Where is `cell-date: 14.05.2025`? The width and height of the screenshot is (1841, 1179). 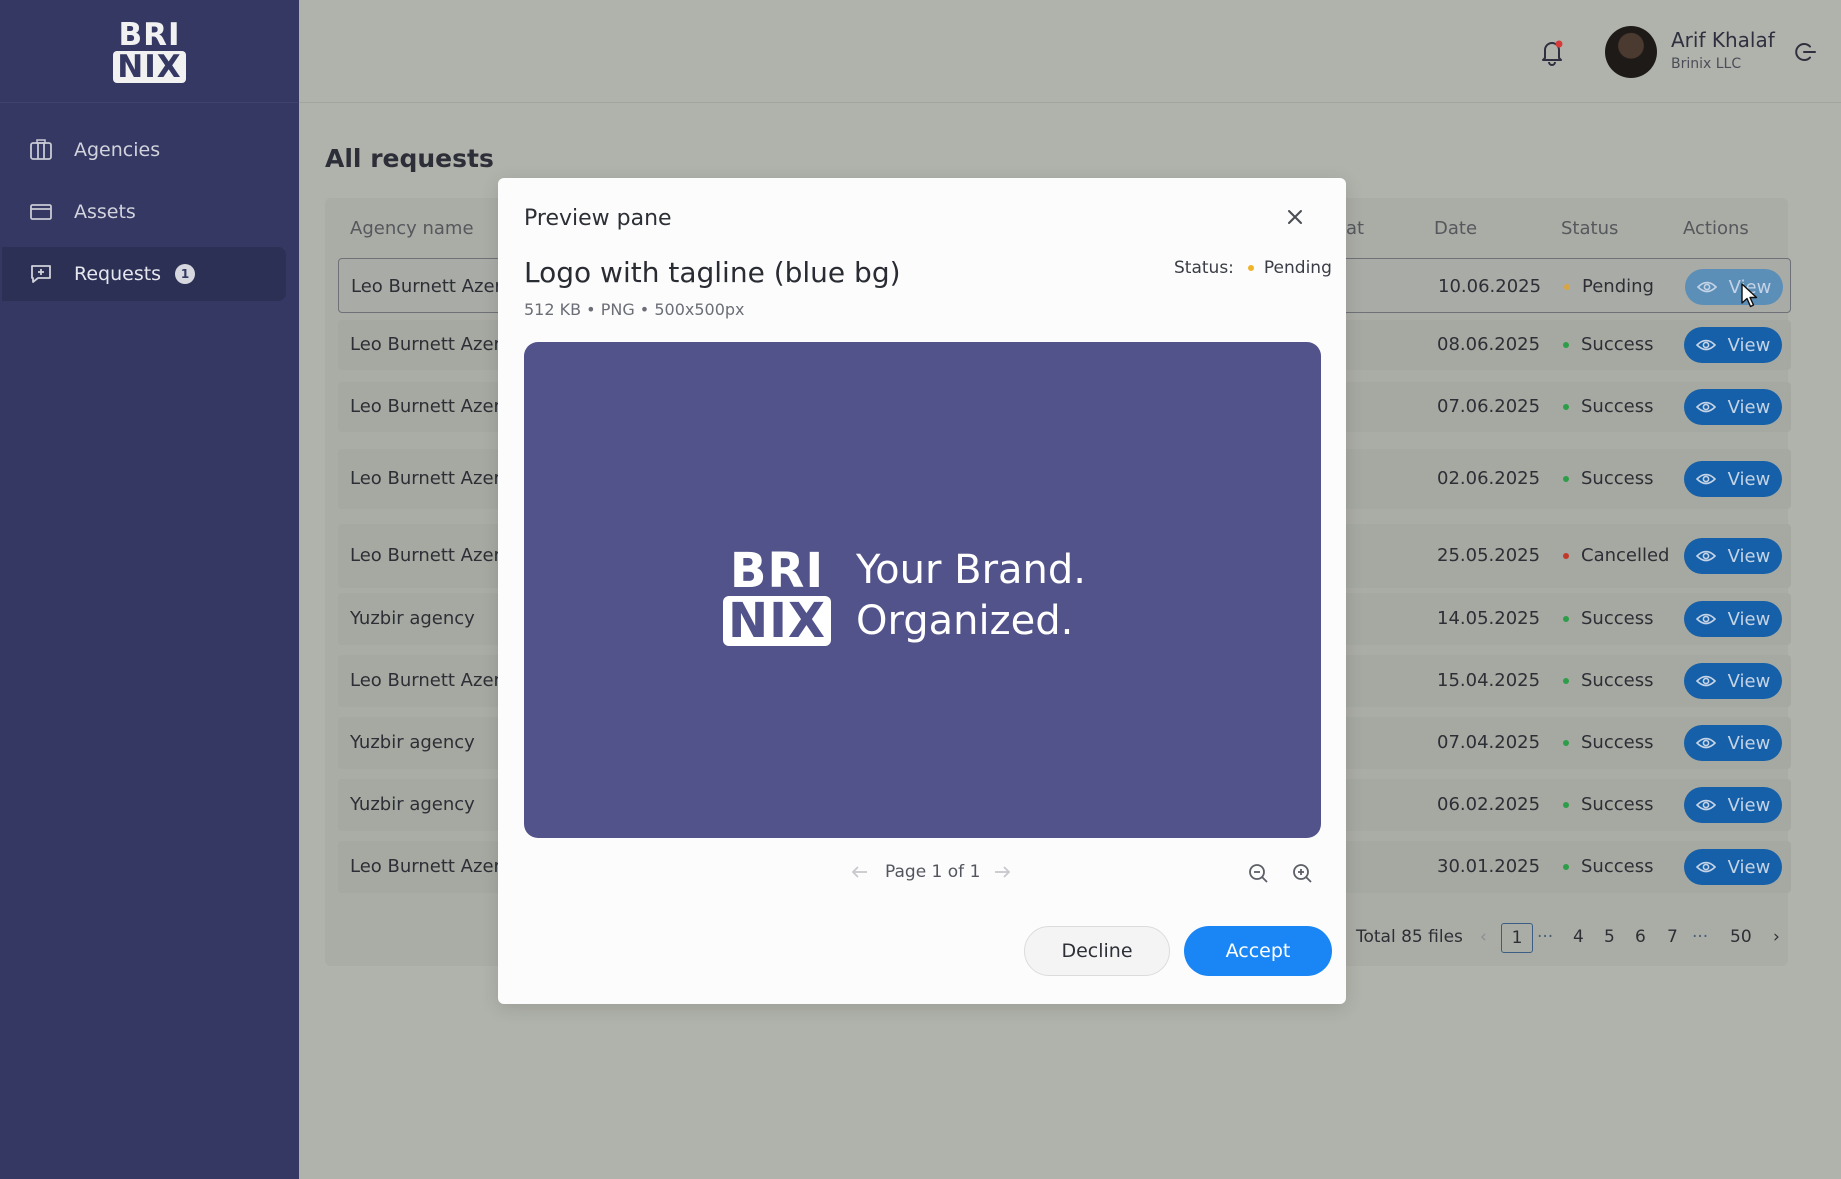
cell-date: 14.05.2025 is located at coordinates (1489, 618).